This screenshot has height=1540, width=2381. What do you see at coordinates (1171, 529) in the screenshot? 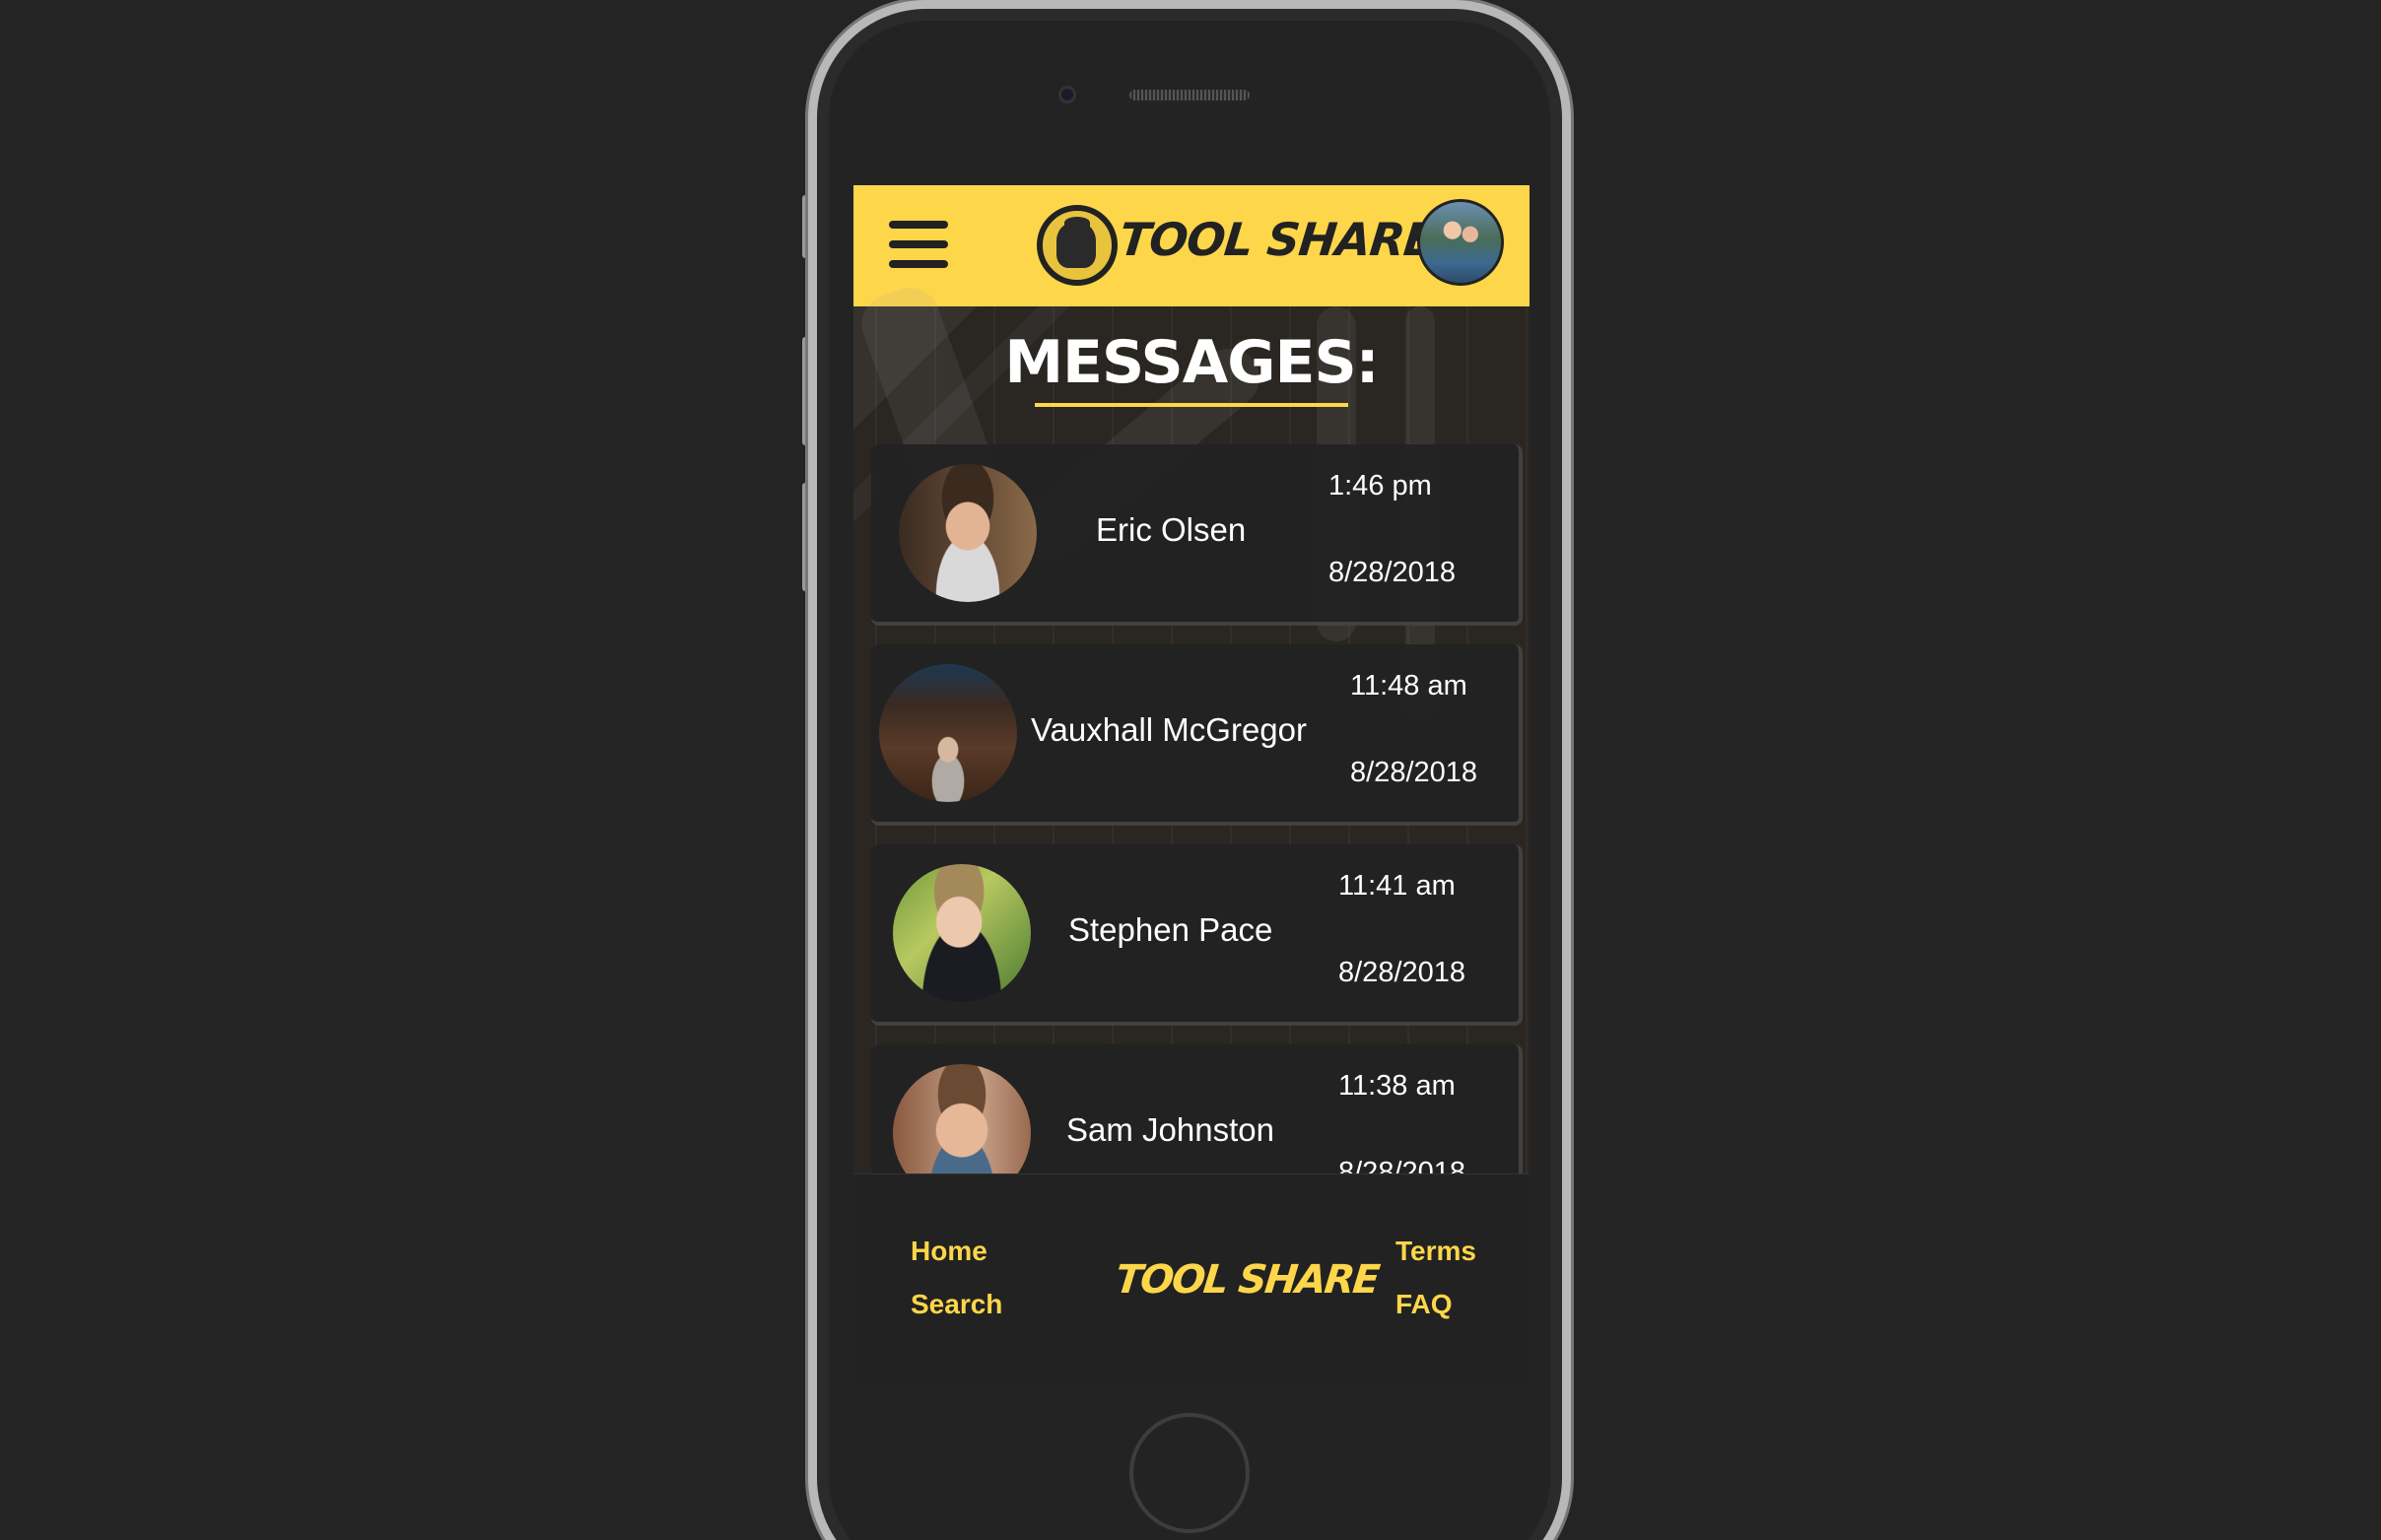
I see `contact-name: Eric Olsen` at bounding box center [1171, 529].